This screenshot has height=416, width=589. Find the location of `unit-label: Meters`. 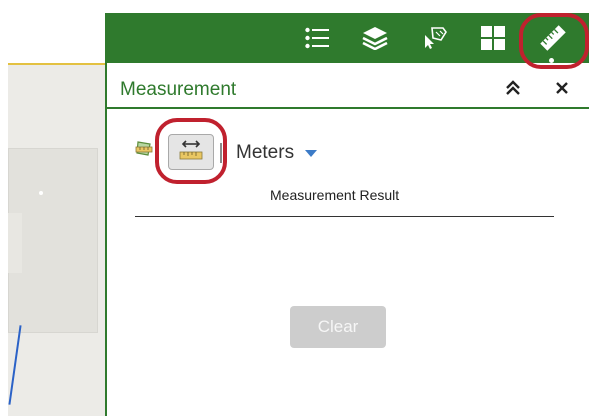

unit-label: Meters is located at coordinates (265, 152).